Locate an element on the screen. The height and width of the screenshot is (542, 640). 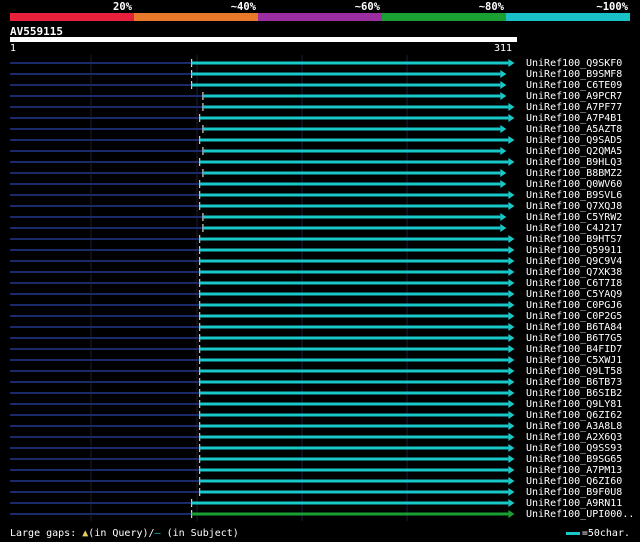
legend-label: ~60% is located at coordinates (367, 7).